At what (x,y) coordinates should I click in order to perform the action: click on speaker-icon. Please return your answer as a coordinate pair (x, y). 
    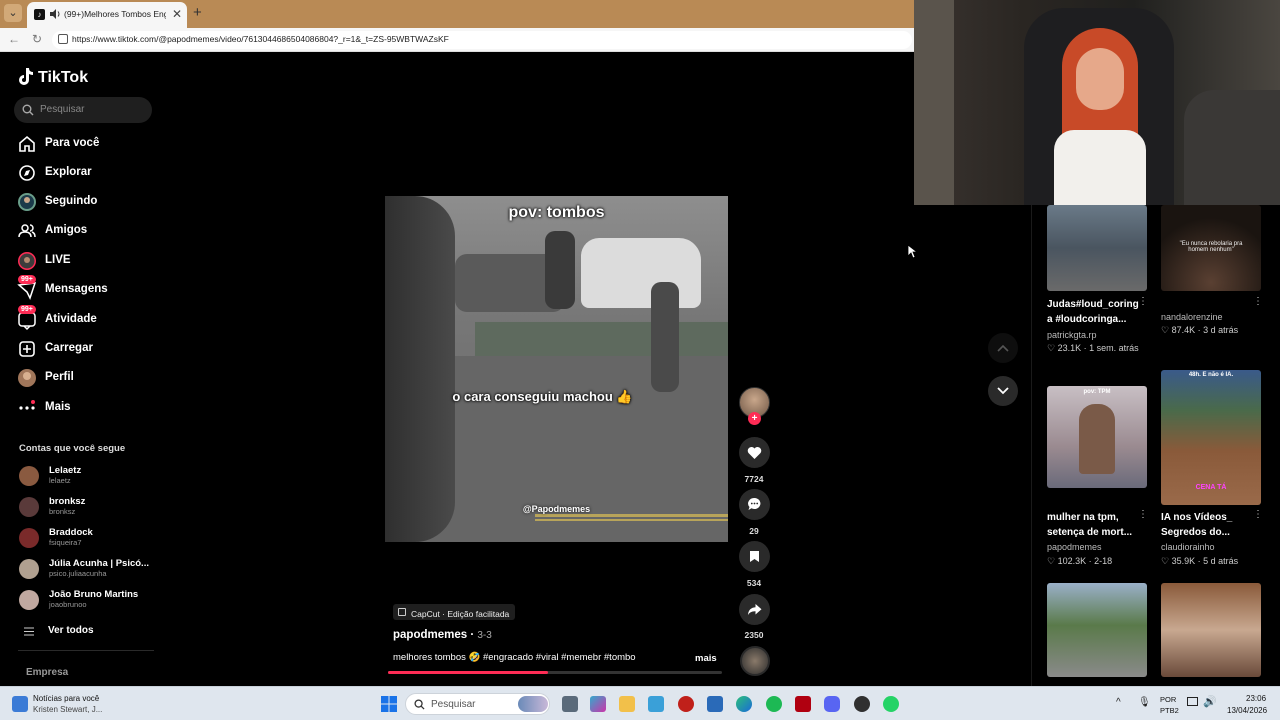
    Looking at the image, I should click on (55, 14).